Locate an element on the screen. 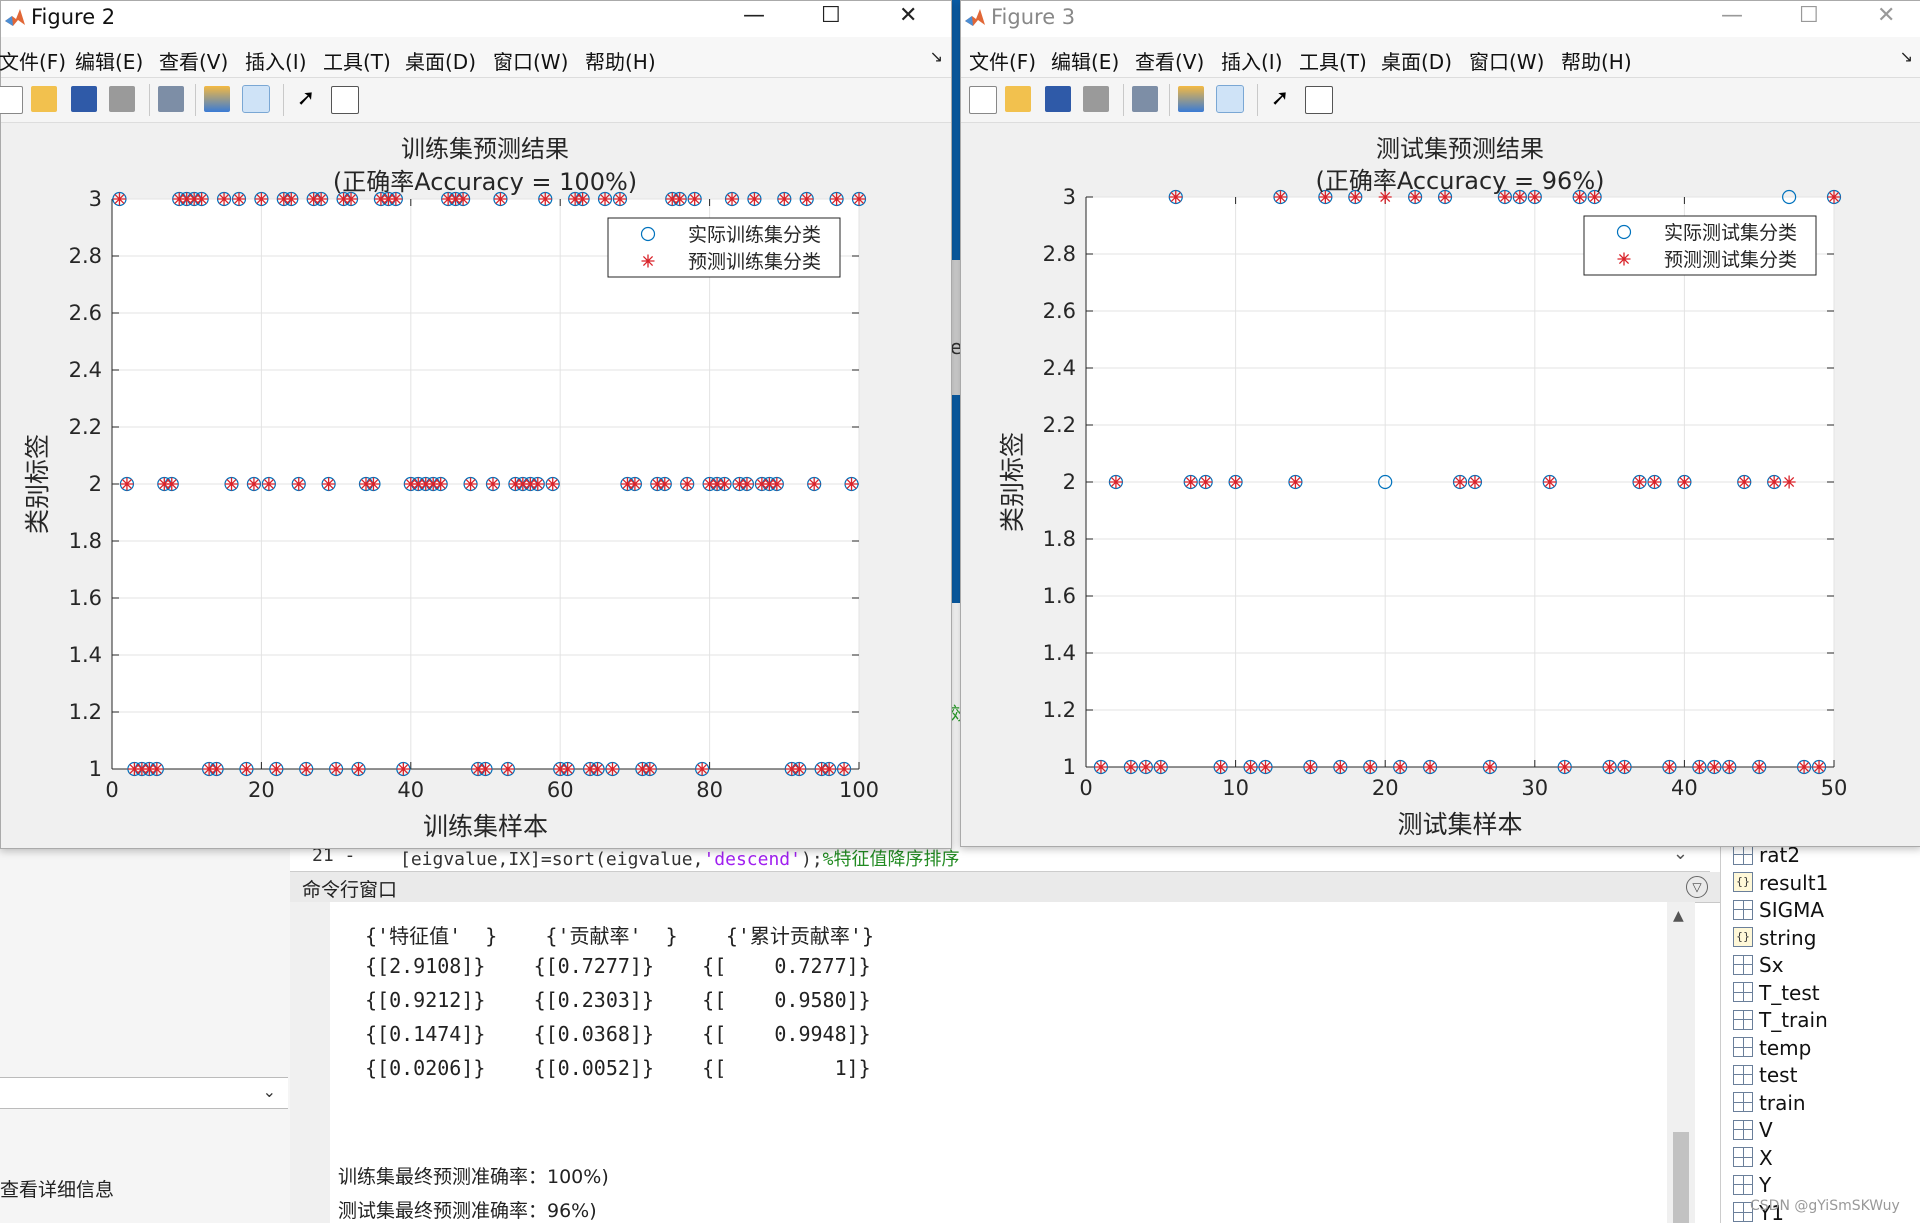  table-header-row: {'特征值' } {'贡献率' } {'累计贡献率'} is located at coordinates (619, 936).